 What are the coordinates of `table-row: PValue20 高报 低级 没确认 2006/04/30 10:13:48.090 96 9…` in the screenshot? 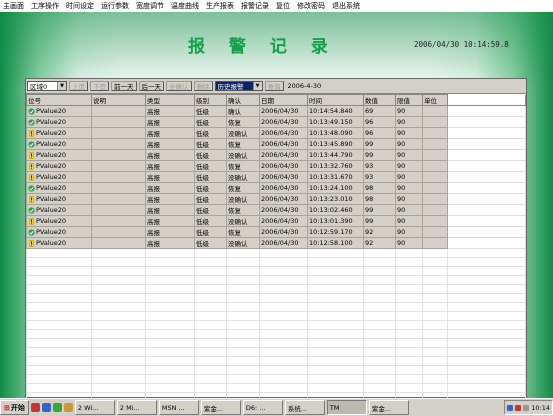 It's located at (276, 133).